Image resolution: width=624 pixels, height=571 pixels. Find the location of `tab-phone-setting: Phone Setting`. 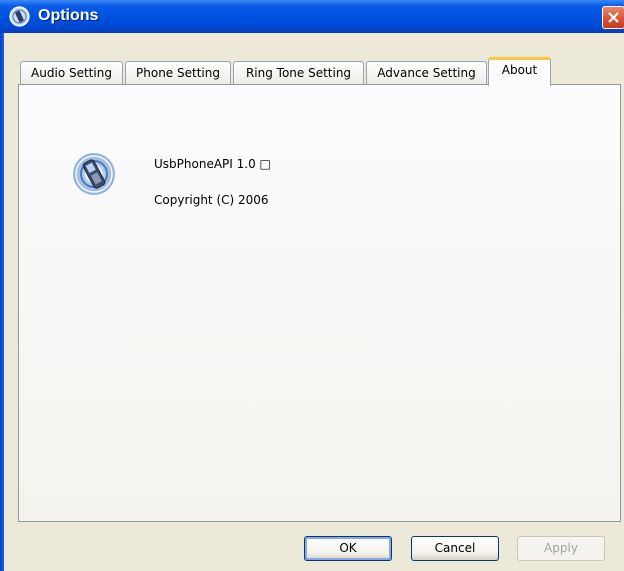

tab-phone-setting: Phone Setting is located at coordinates (178, 72).